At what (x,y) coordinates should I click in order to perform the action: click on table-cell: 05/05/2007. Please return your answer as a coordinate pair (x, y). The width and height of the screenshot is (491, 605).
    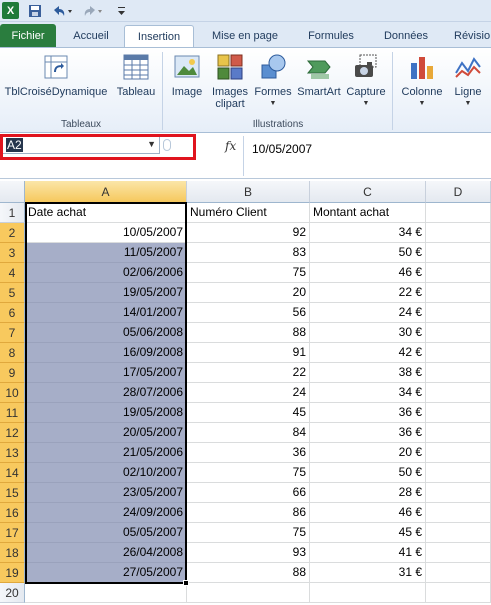
    Looking at the image, I should click on (106, 533).